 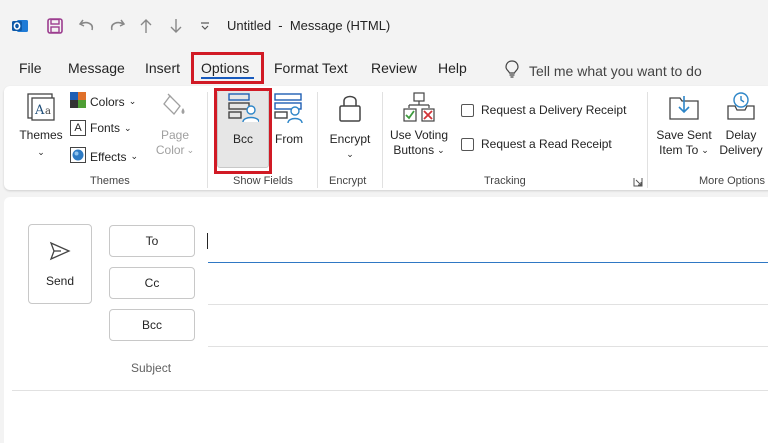 I want to click on customize-qat-icon, so click(x=205, y=26).